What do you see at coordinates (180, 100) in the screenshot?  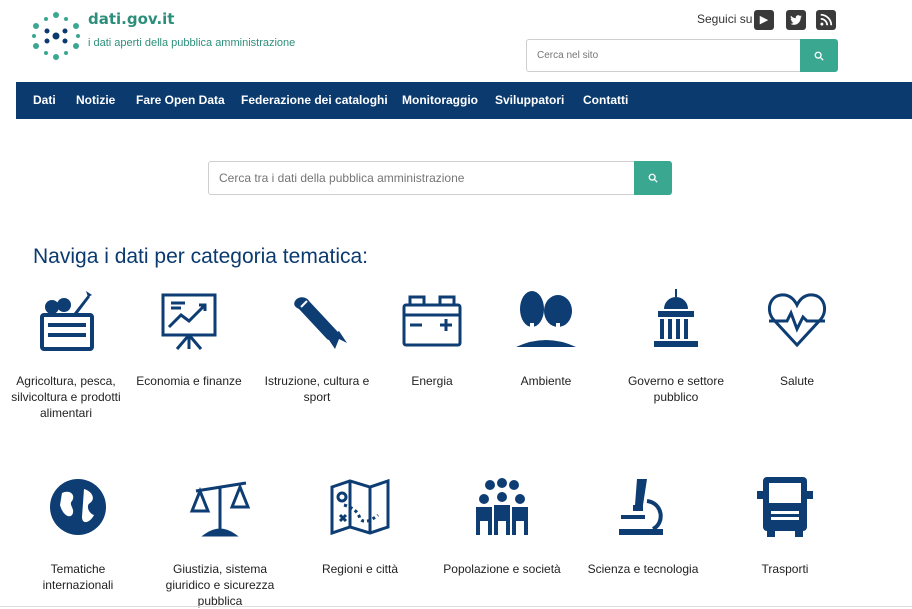 I see `nav-item-fare-open-data: Fare Open Data` at bounding box center [180, 100].